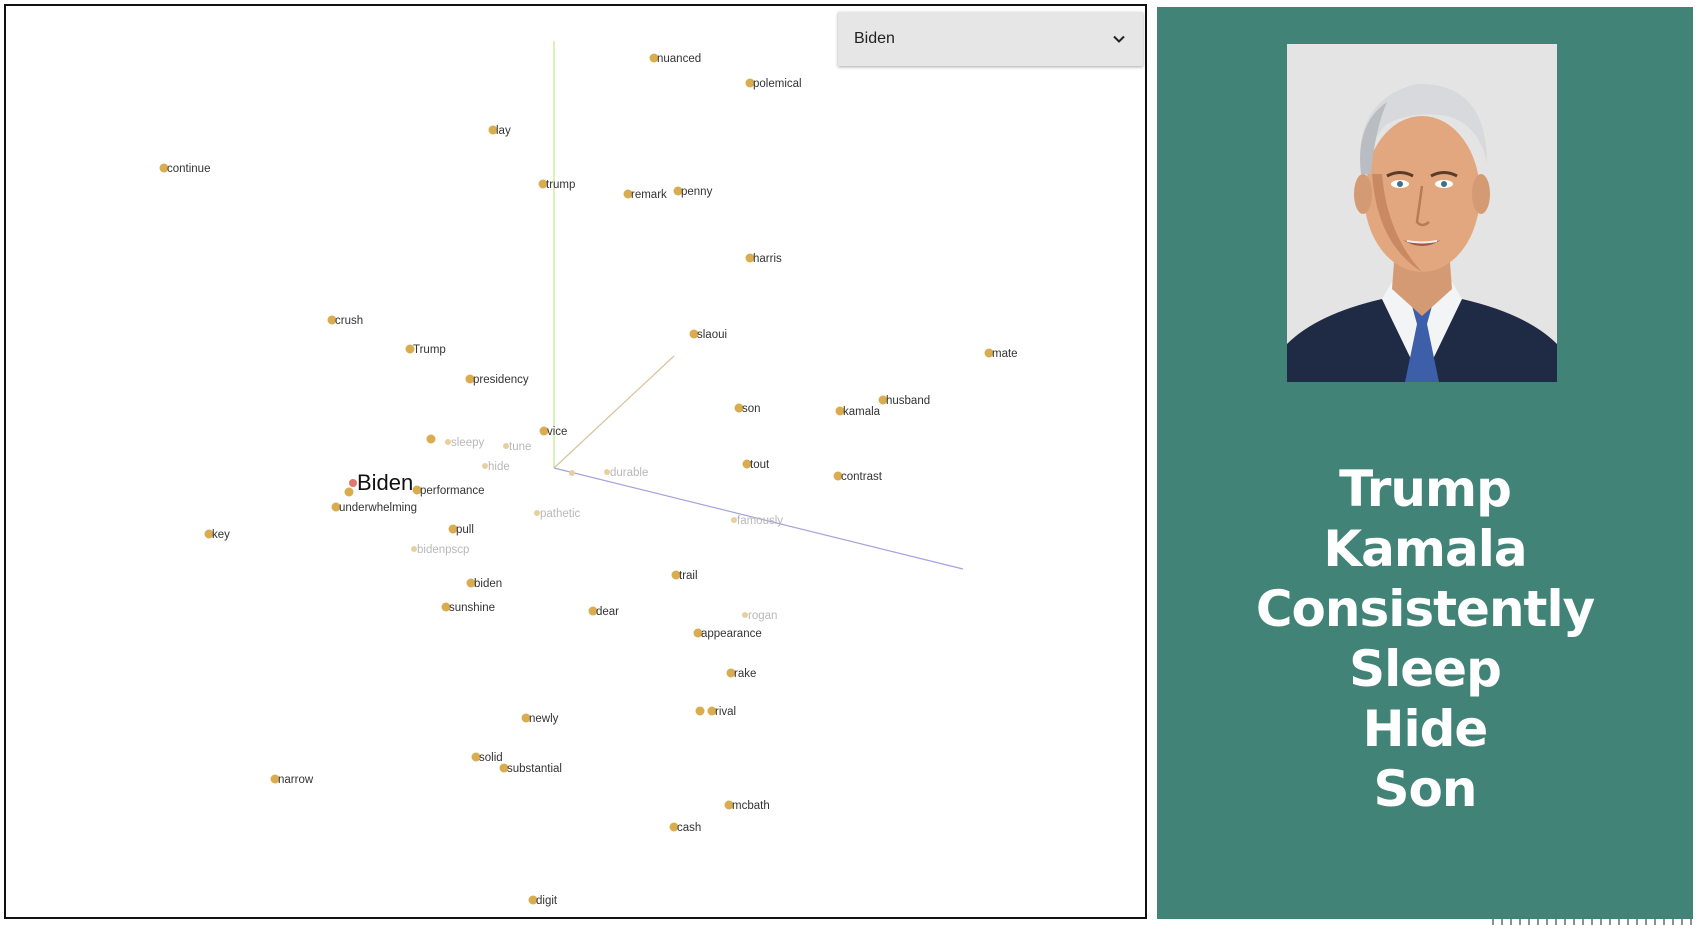  I want to click on word-label: dear, so click(607, 612).